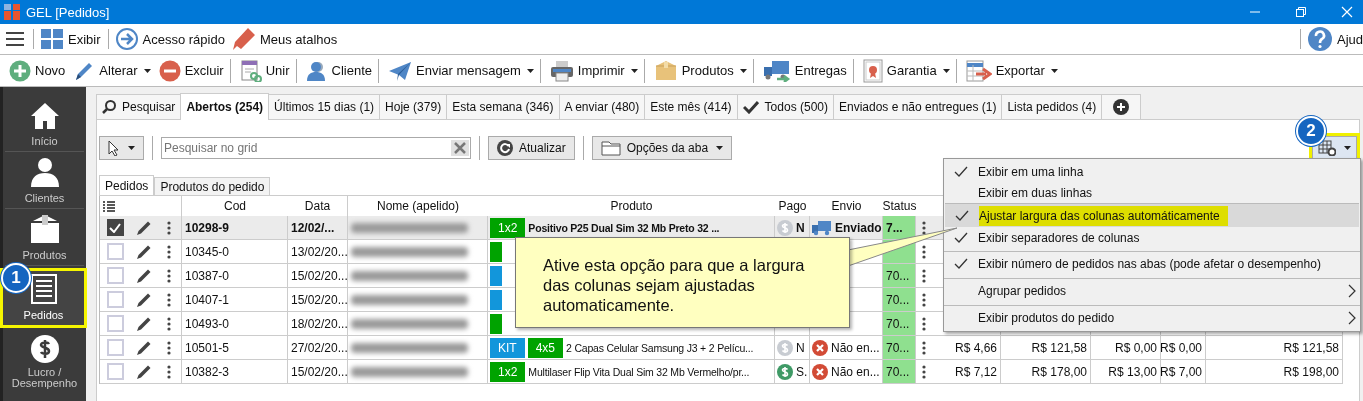 The width and height of the screenshot is (1363, 401). Describe the element at coordinates (802, 371) in the screenshot. I see `table-cell: S.` at that location.